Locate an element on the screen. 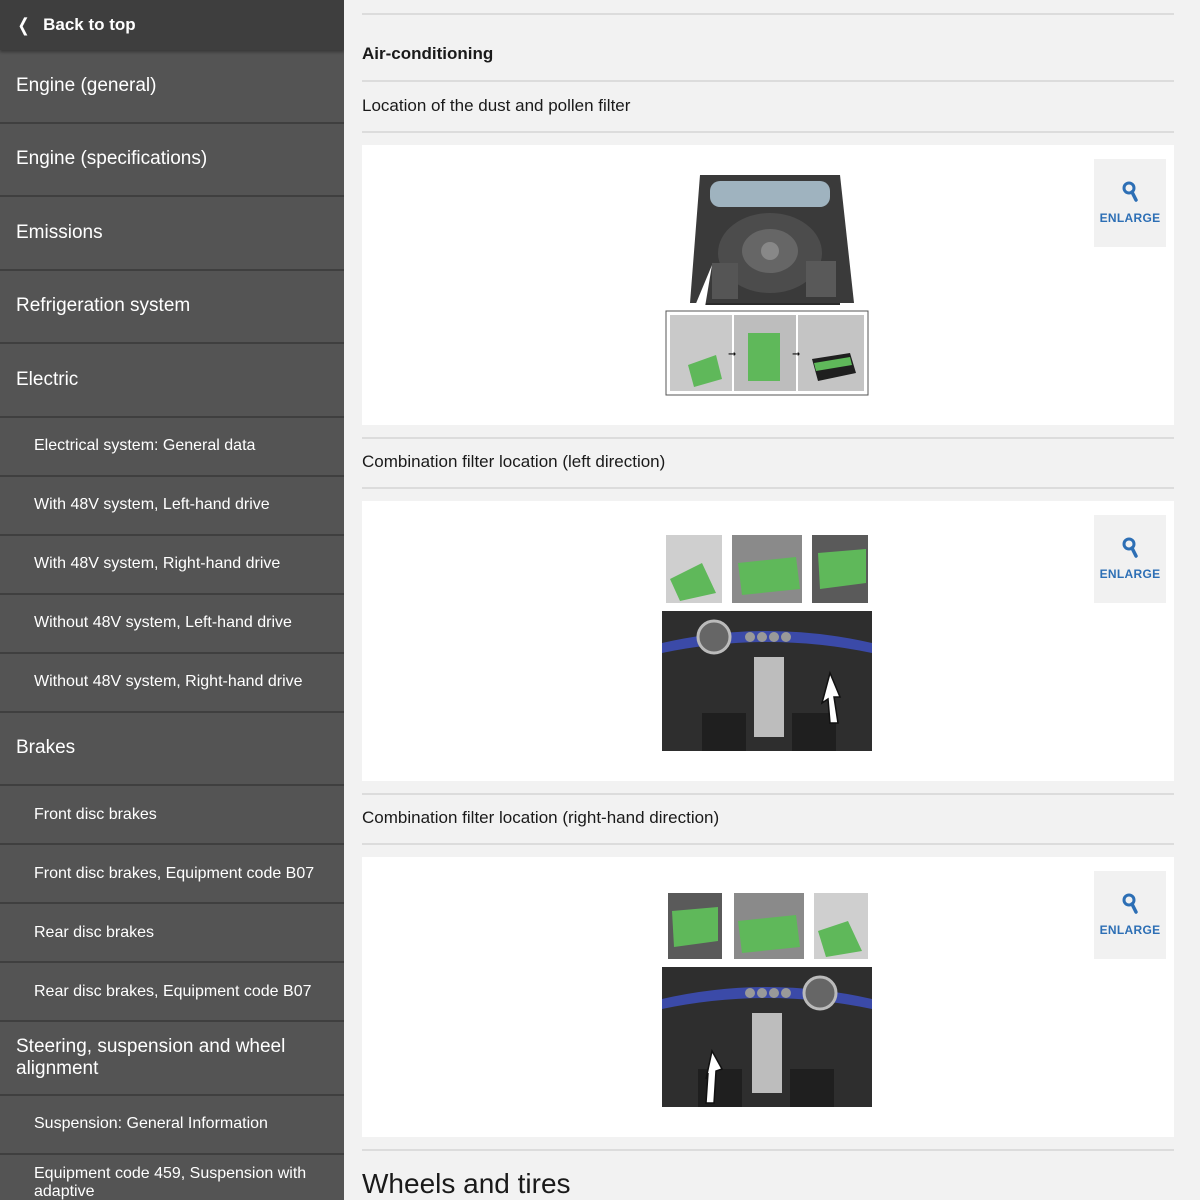  sidebar-item-engine-general: Engine (general) is located at coordinates (172, 87).